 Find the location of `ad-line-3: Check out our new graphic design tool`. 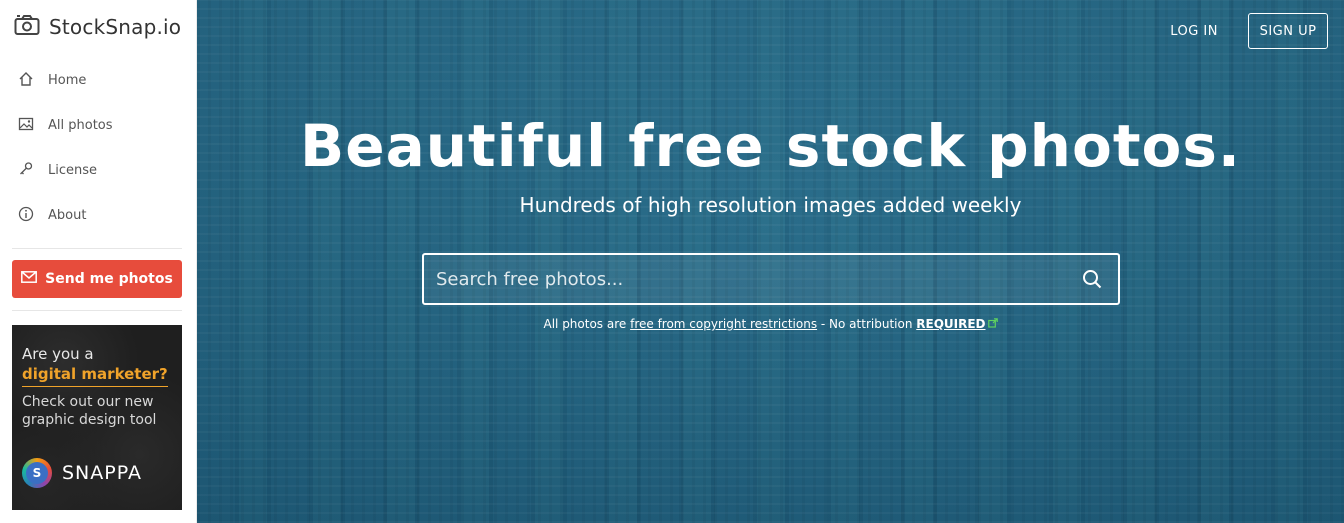

ad-line-3: Check out our new graphic design tool is located at coordinates (97, 411).